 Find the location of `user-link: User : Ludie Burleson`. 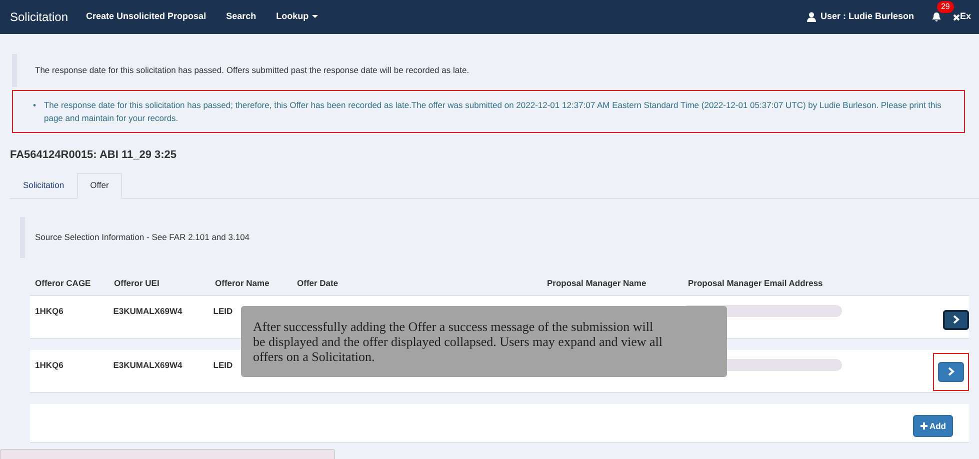

user-link: User : Ludie Burleson is located at coordinates (860, 17).